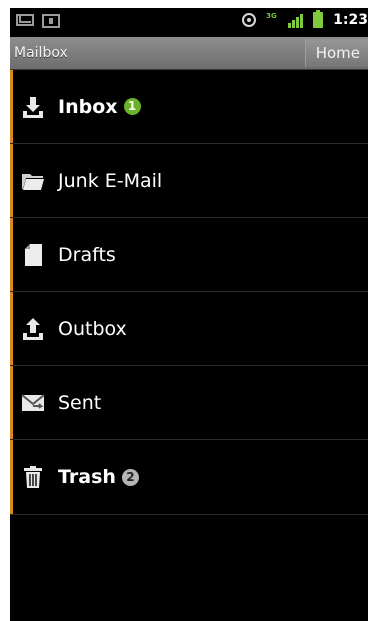 The image size is (368, 621). What do you see at coordinates (41, 53) in the screenshot?
I see `page-title: Mailbox` at bounding box center [41, 53].